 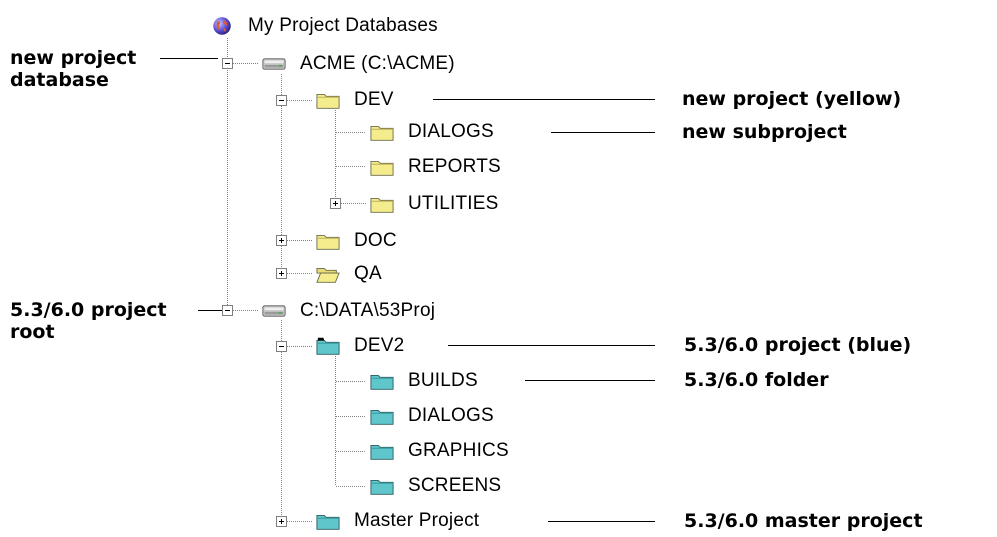 I want to click on expand-master-project-toggle, so click(x=281, y=521).